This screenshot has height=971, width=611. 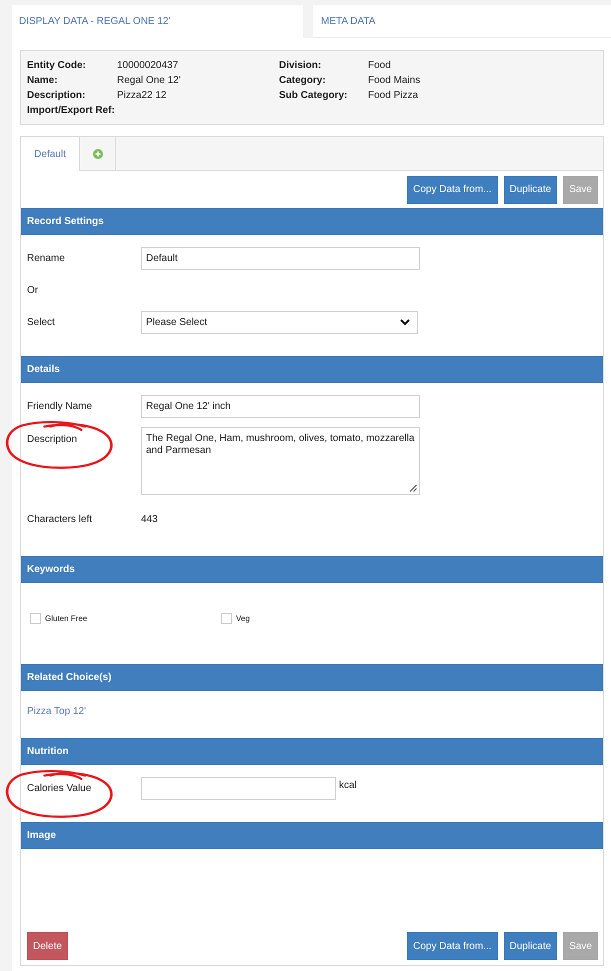 I want to click on text-field, so click(x=238, y=788).